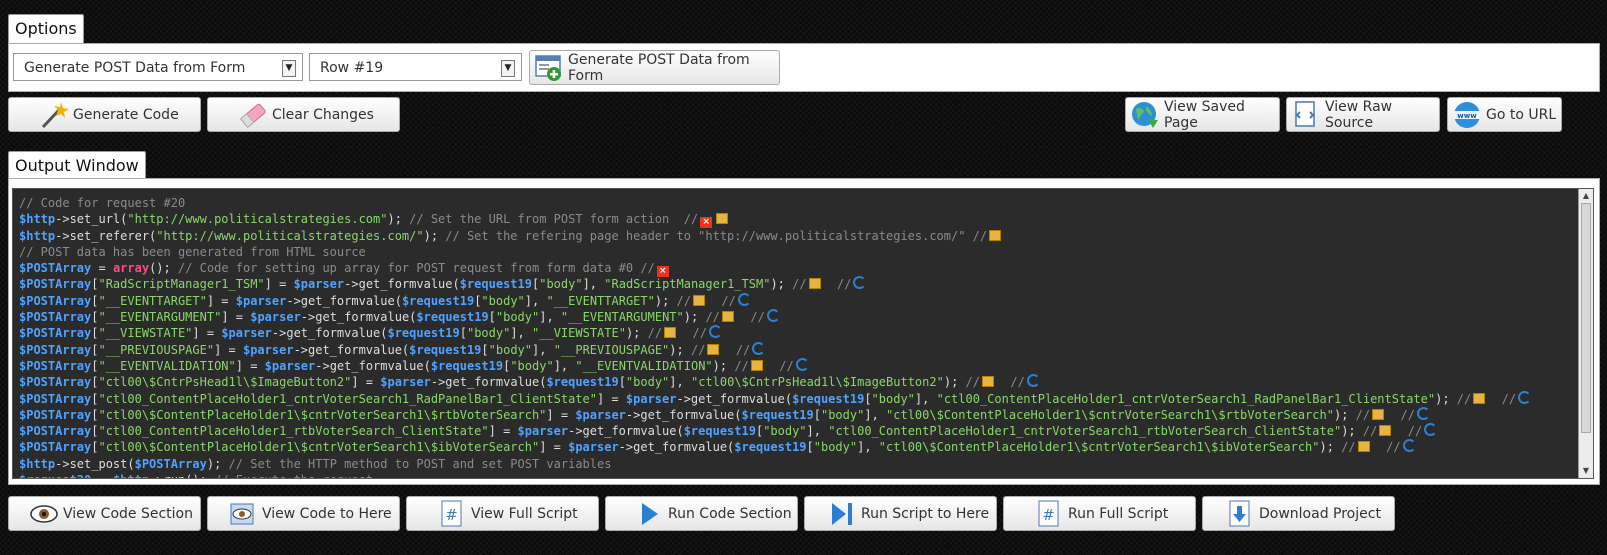 Image resolution: width=1607 pixels, height=555 pixels. Describe the element at coordinates (104, 513) in the screenshot. I see `view-code-section-button: View Code Section` at that location.